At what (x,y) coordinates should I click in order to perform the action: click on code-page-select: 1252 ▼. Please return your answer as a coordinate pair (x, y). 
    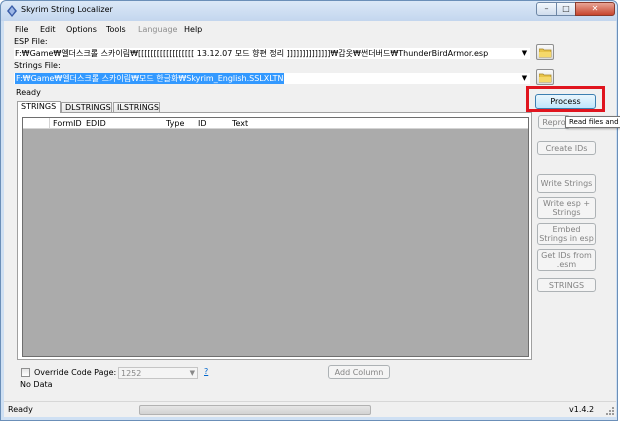
    Looking at the image, I should click on (158, 373).